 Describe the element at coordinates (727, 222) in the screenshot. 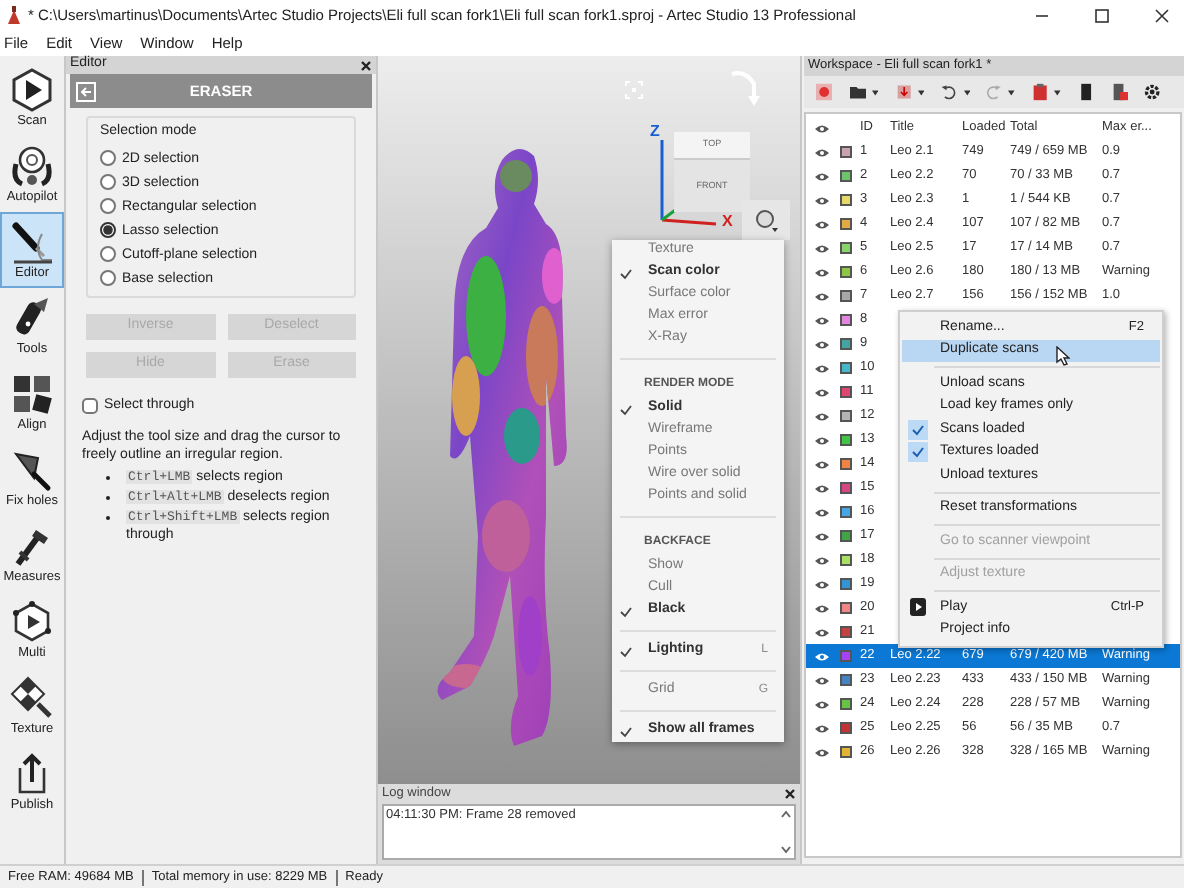

I see `axis-label: X` at that location.